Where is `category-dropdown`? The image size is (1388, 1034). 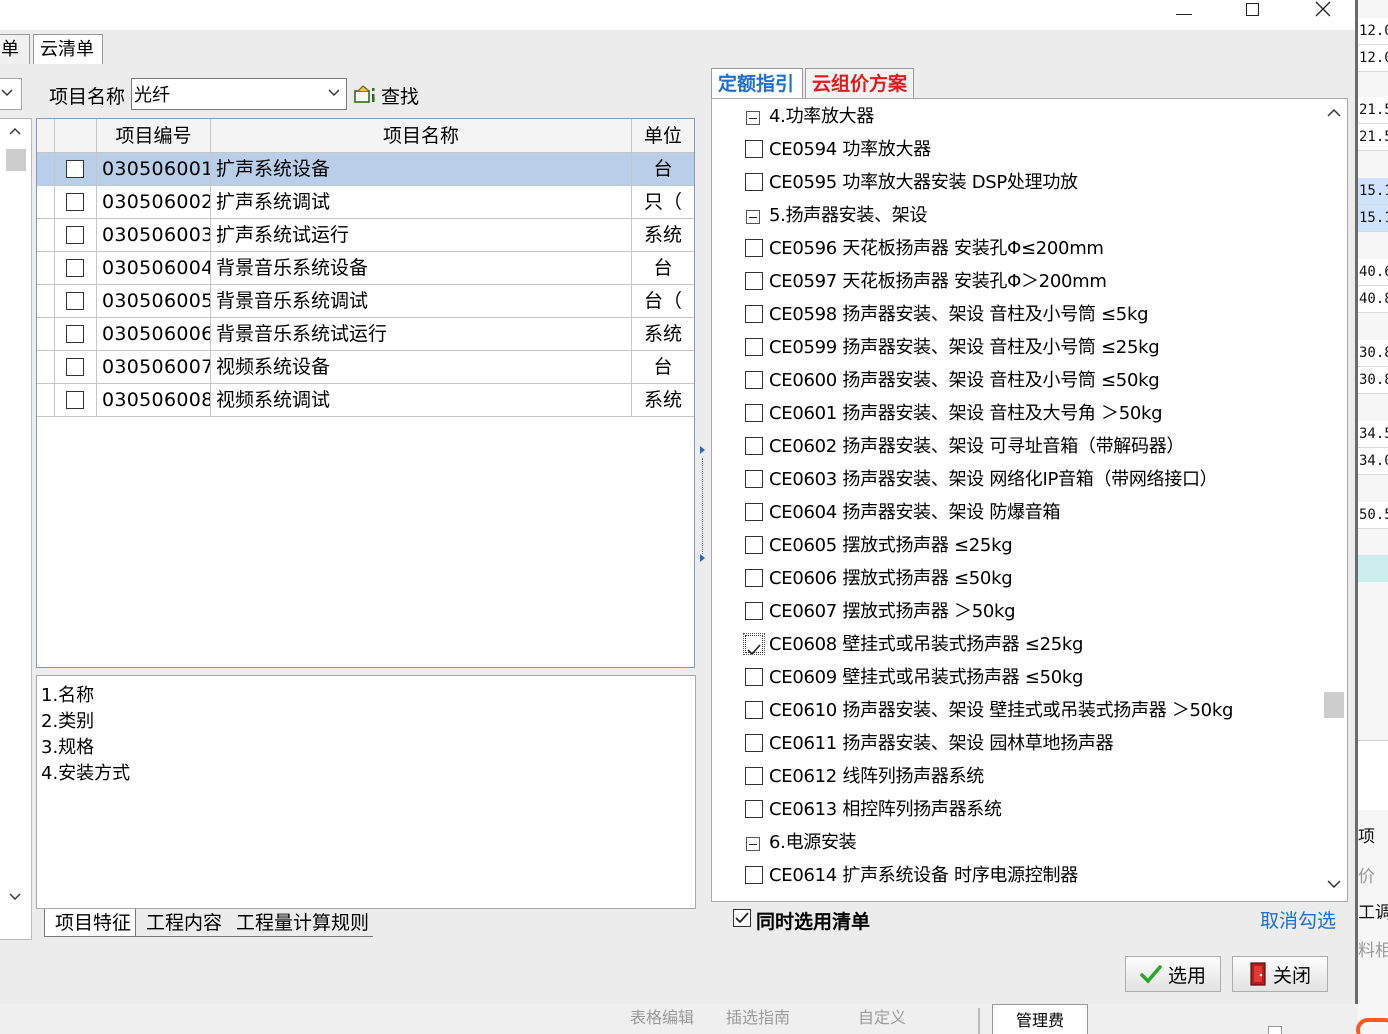 category-dropdown is located at coordinates (11, 94).